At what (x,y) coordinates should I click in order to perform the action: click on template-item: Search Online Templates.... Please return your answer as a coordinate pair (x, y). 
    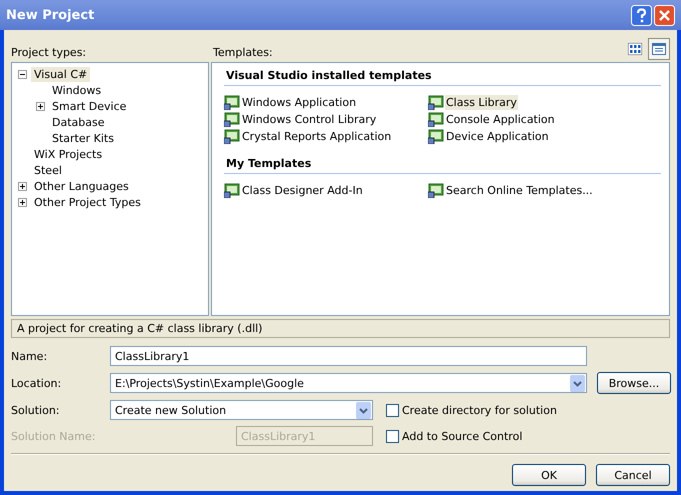
    Looking at the image, I should click on (519, 190).